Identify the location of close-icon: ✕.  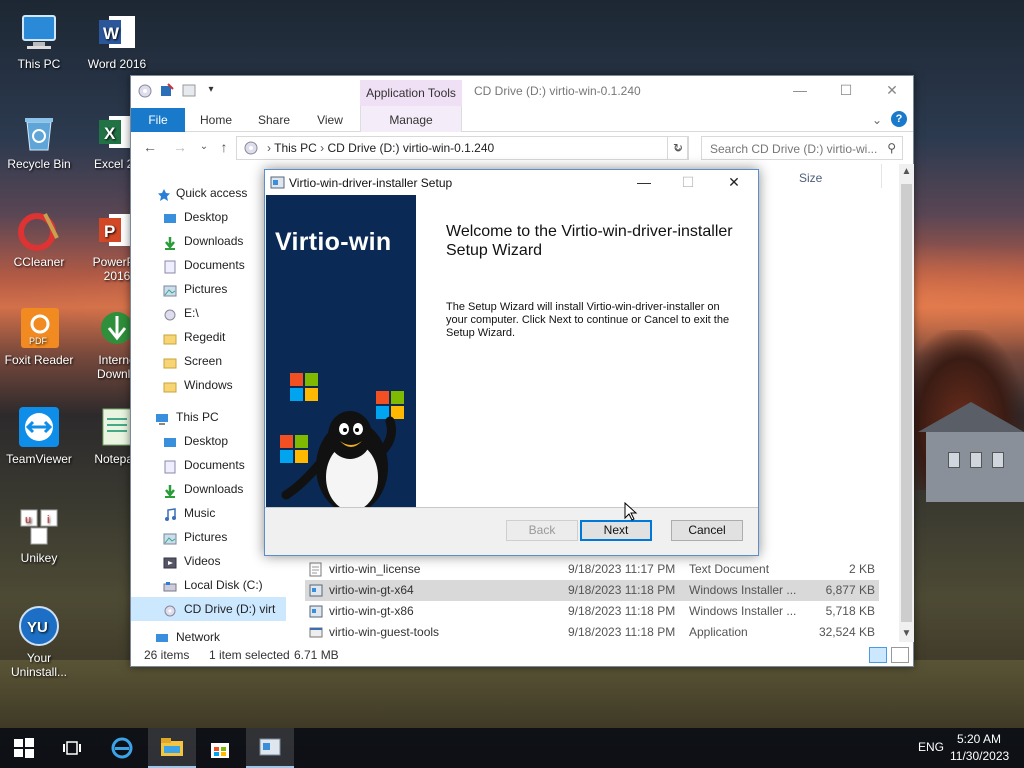
(892, 91).